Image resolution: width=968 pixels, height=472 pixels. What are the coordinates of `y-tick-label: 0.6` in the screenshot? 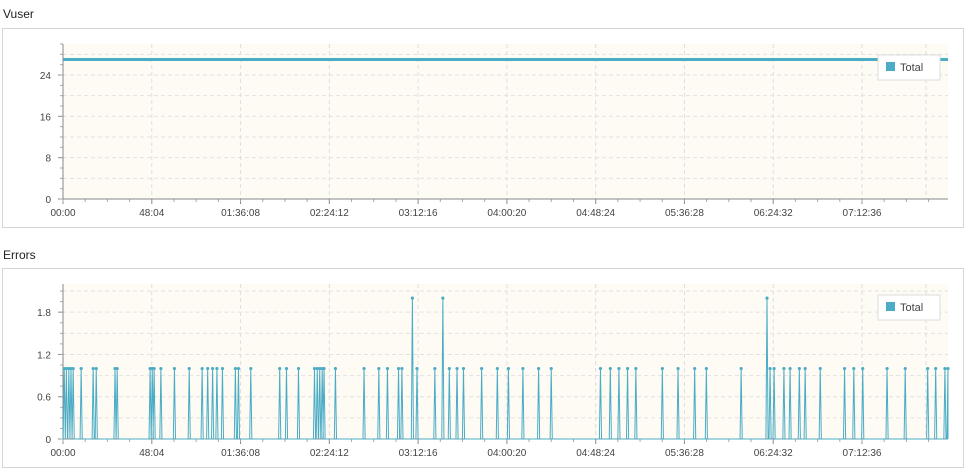 It's located at (44, 398).